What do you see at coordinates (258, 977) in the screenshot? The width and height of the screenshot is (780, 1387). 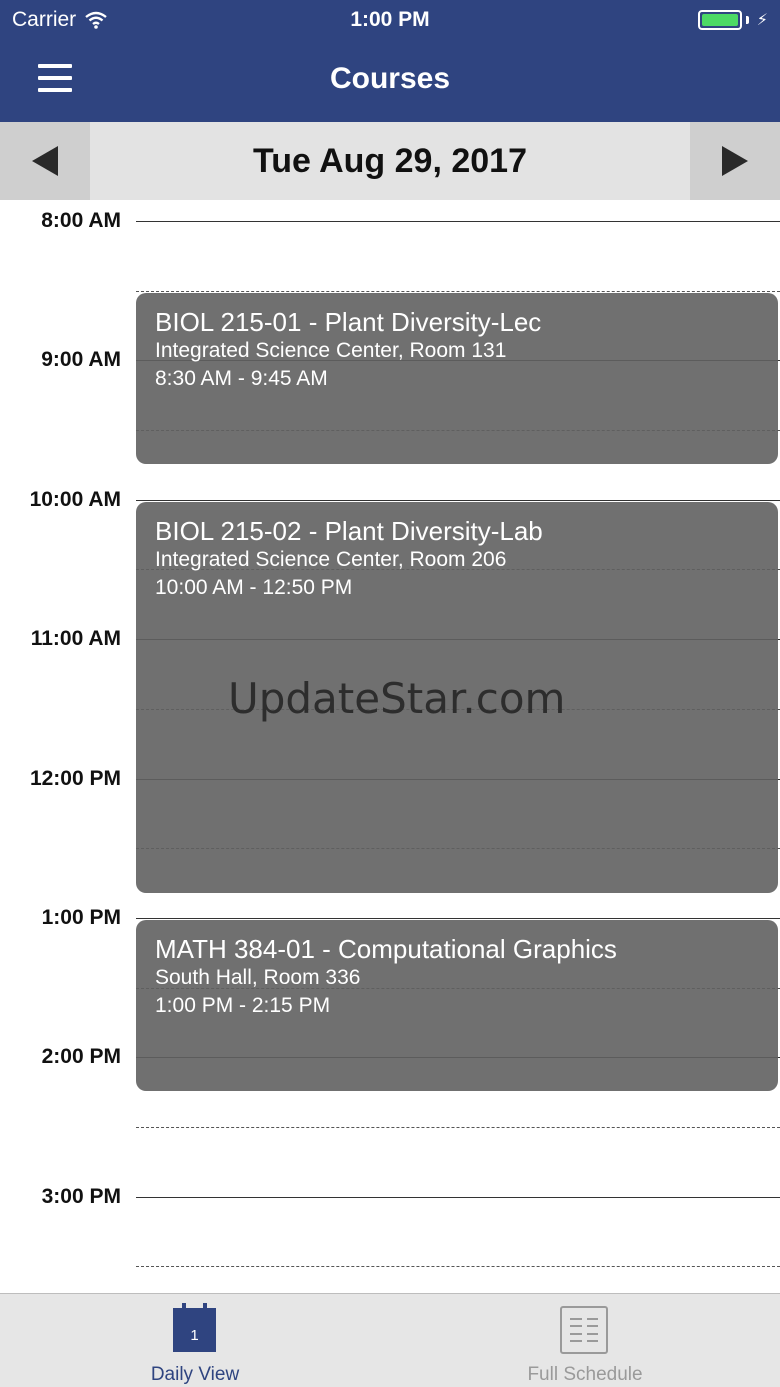 I see `event-location: South Hall, Room 336` at bounding box center [258, 977].